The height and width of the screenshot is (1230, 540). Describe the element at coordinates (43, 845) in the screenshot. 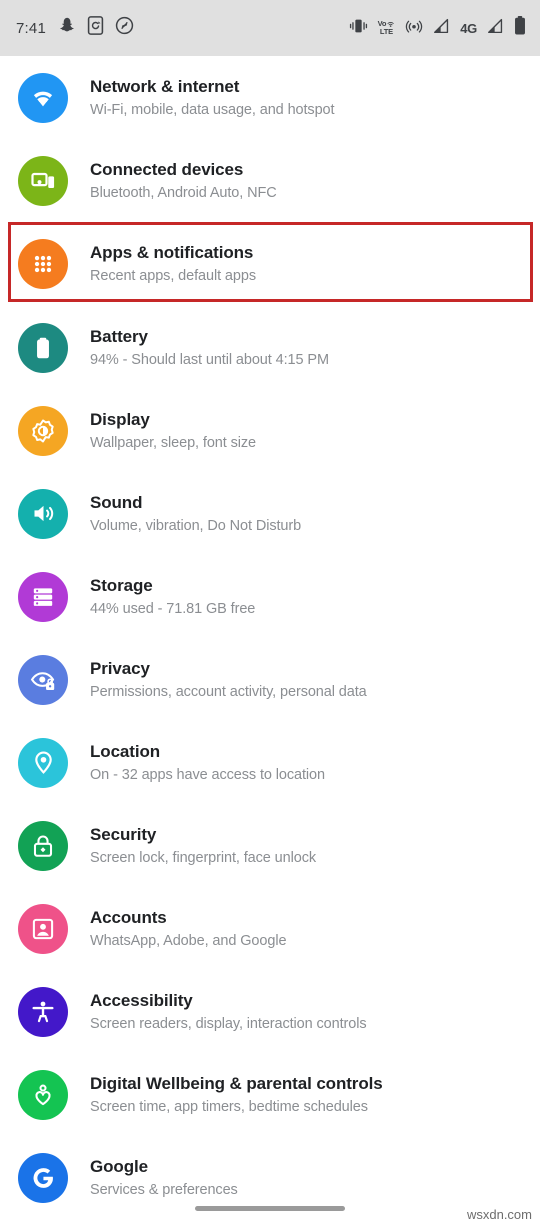

I see `lock-icon` at that location.